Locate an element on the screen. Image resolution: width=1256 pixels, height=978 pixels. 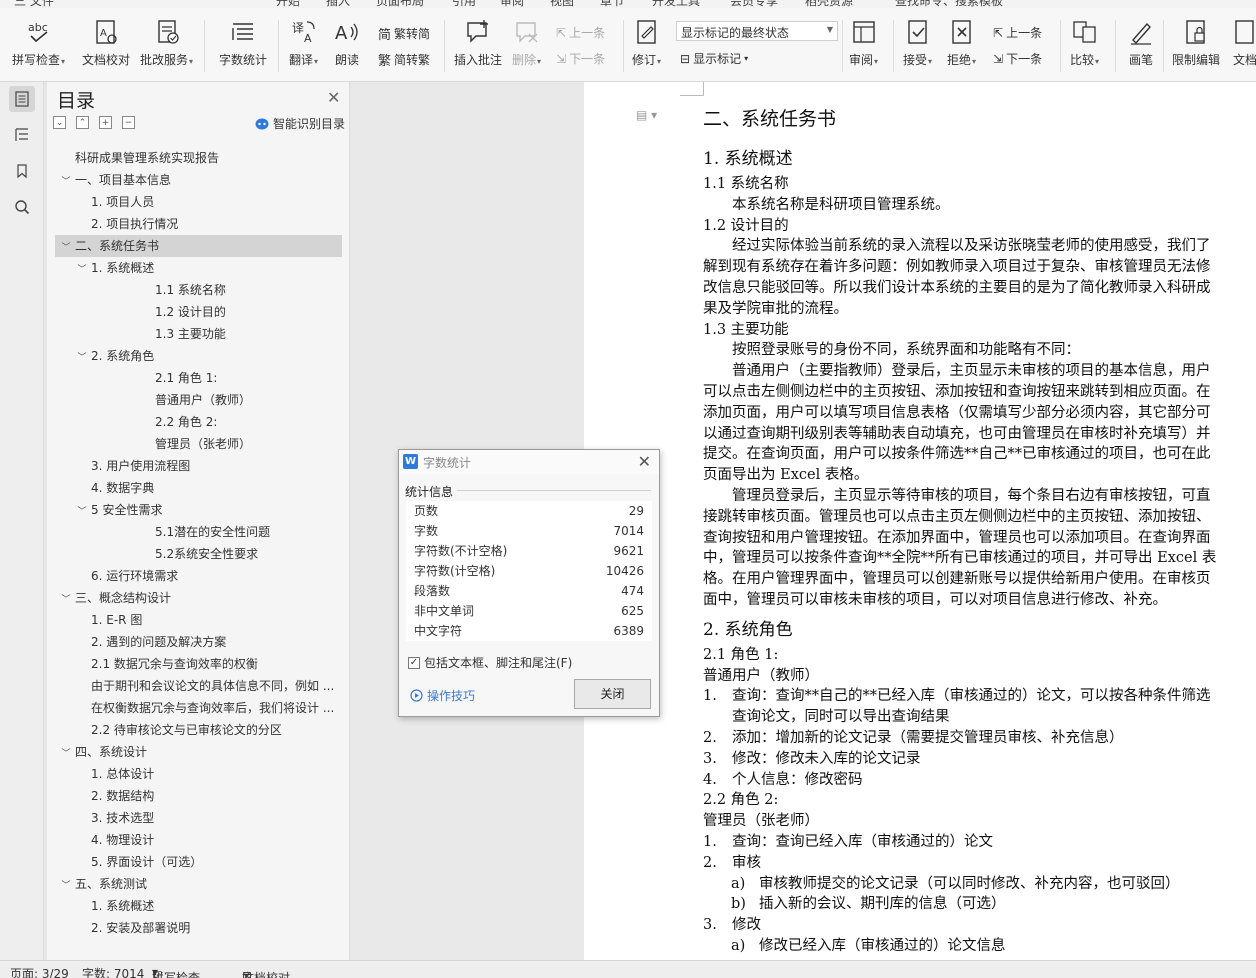
page-indicator: 页面: 3/29 is located at coordinates (39, 971).